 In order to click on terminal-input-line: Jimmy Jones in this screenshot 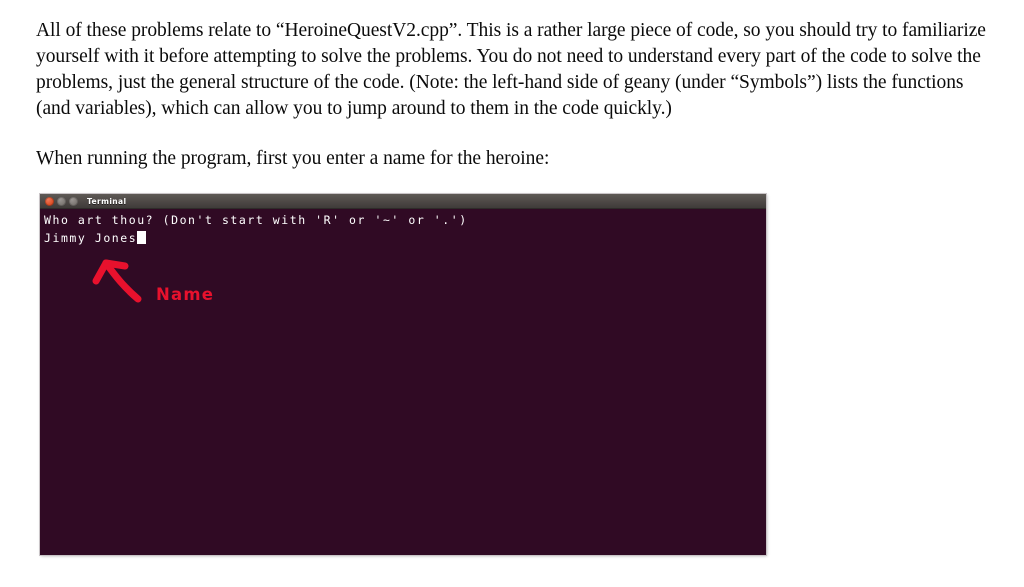, I will do `click(405, 238)`.